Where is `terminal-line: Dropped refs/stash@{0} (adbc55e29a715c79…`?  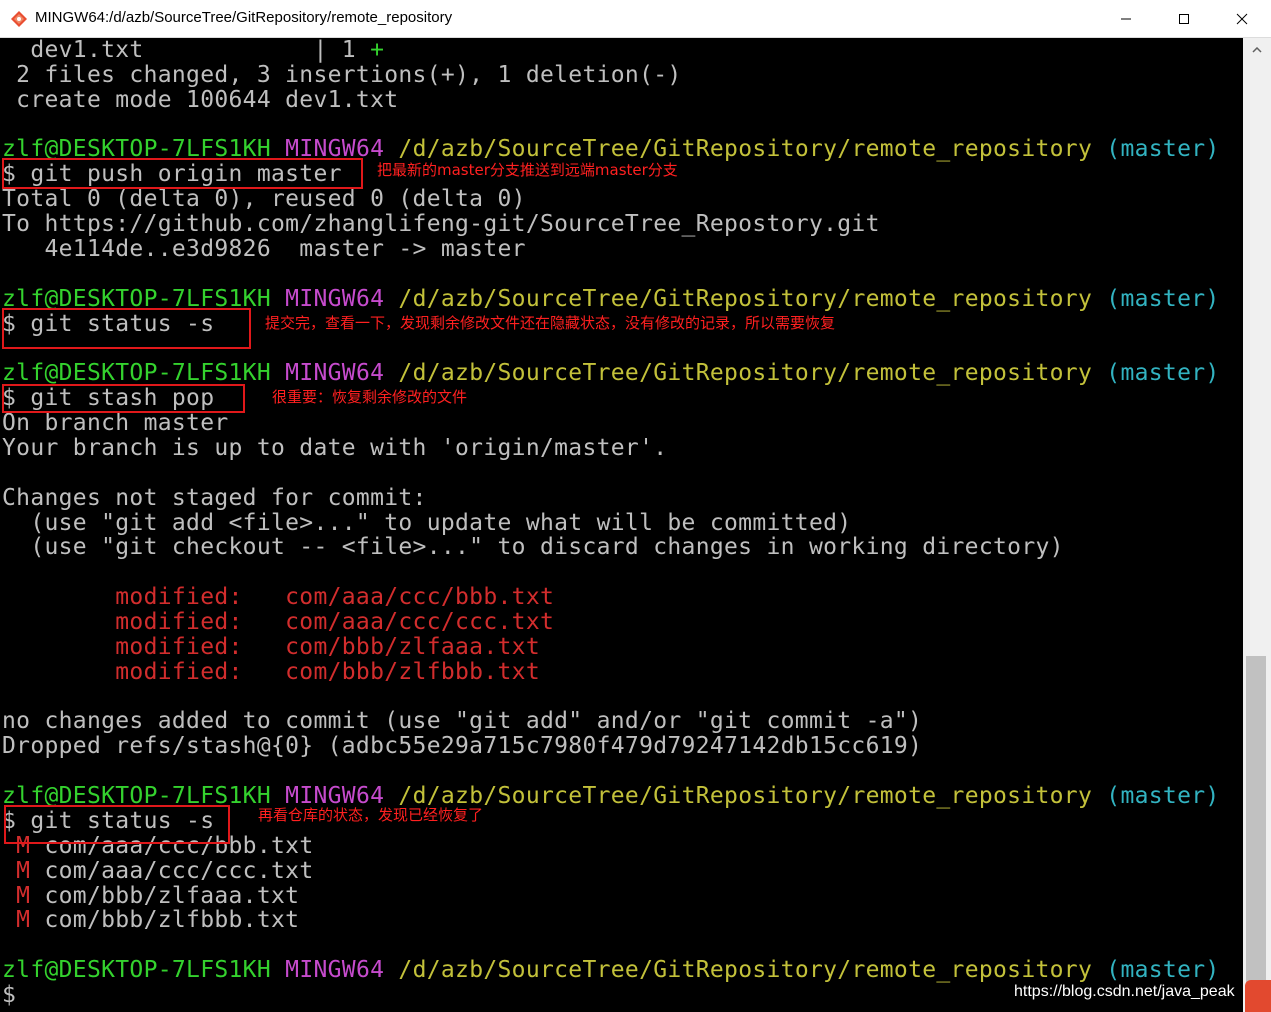 terminal-line: Dropped refs/stash@{0} (adbc55e29a715c79… is located at coordinates (462, 746).